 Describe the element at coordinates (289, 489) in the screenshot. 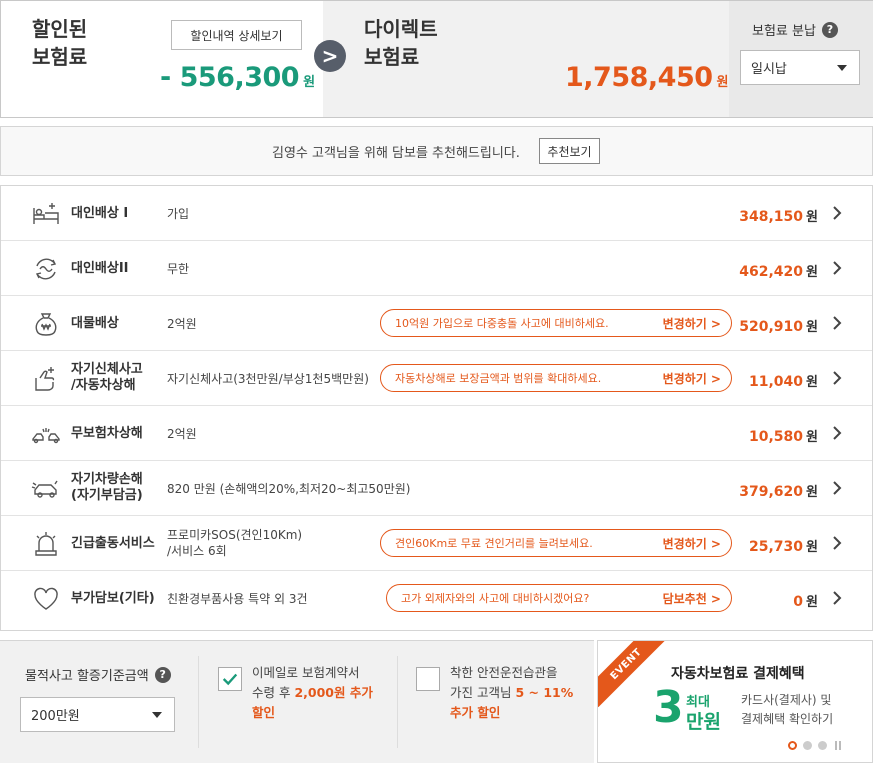

I see `coverage-value: 820 만원 (손해액의20%,최저20~최고50만원)` at that location.